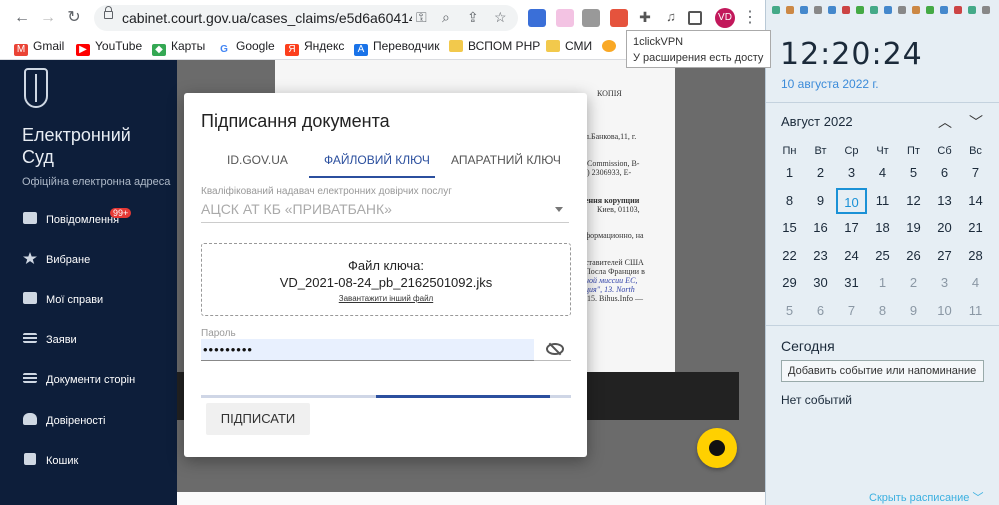  What do you see at coordinates (975, 201) in the screenshot?
I see `calendar-day: 14` at bounding box center [975, 201].